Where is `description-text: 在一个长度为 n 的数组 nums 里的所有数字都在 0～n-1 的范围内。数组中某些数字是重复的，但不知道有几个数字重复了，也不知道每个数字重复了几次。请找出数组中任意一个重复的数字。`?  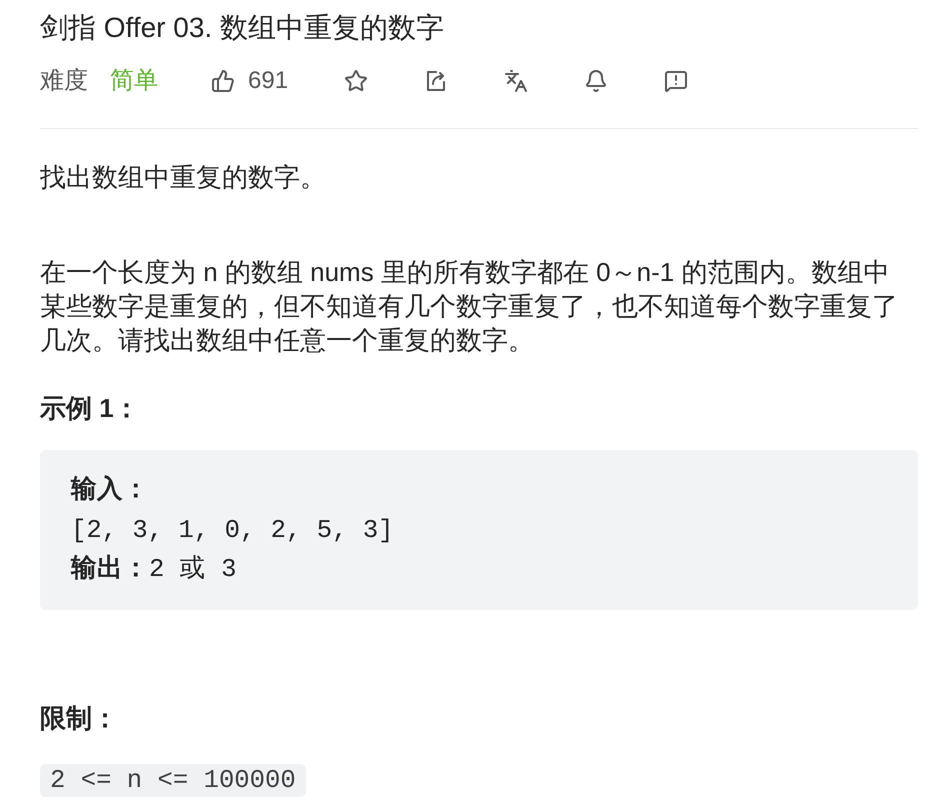 description-text: 在一个长度为 n 的数组 nums 里的所有数字都在 0～n-1 的范围内。数组中某些数字是重复的，但不知道有几个数字重复了，也不知道每个数字重复了几次。请找出数组中任意一个重复的数字。 is located at coordinates (469, 306).